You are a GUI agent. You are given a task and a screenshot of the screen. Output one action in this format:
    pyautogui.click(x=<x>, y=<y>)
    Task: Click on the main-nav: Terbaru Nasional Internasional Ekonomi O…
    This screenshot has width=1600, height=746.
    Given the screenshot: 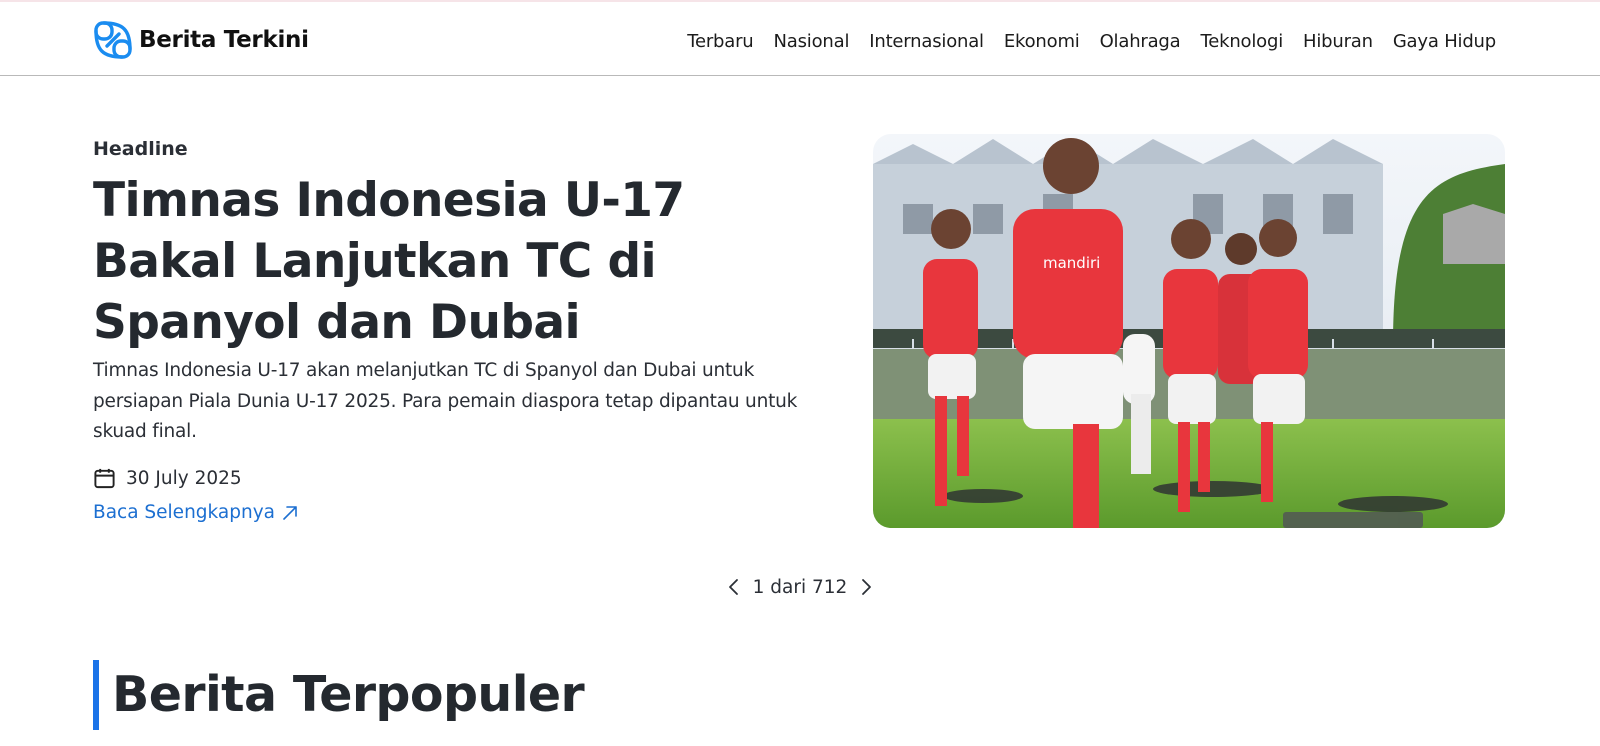 What is the action you would take?
    pyautogui.click(x=1091, y=41)
    